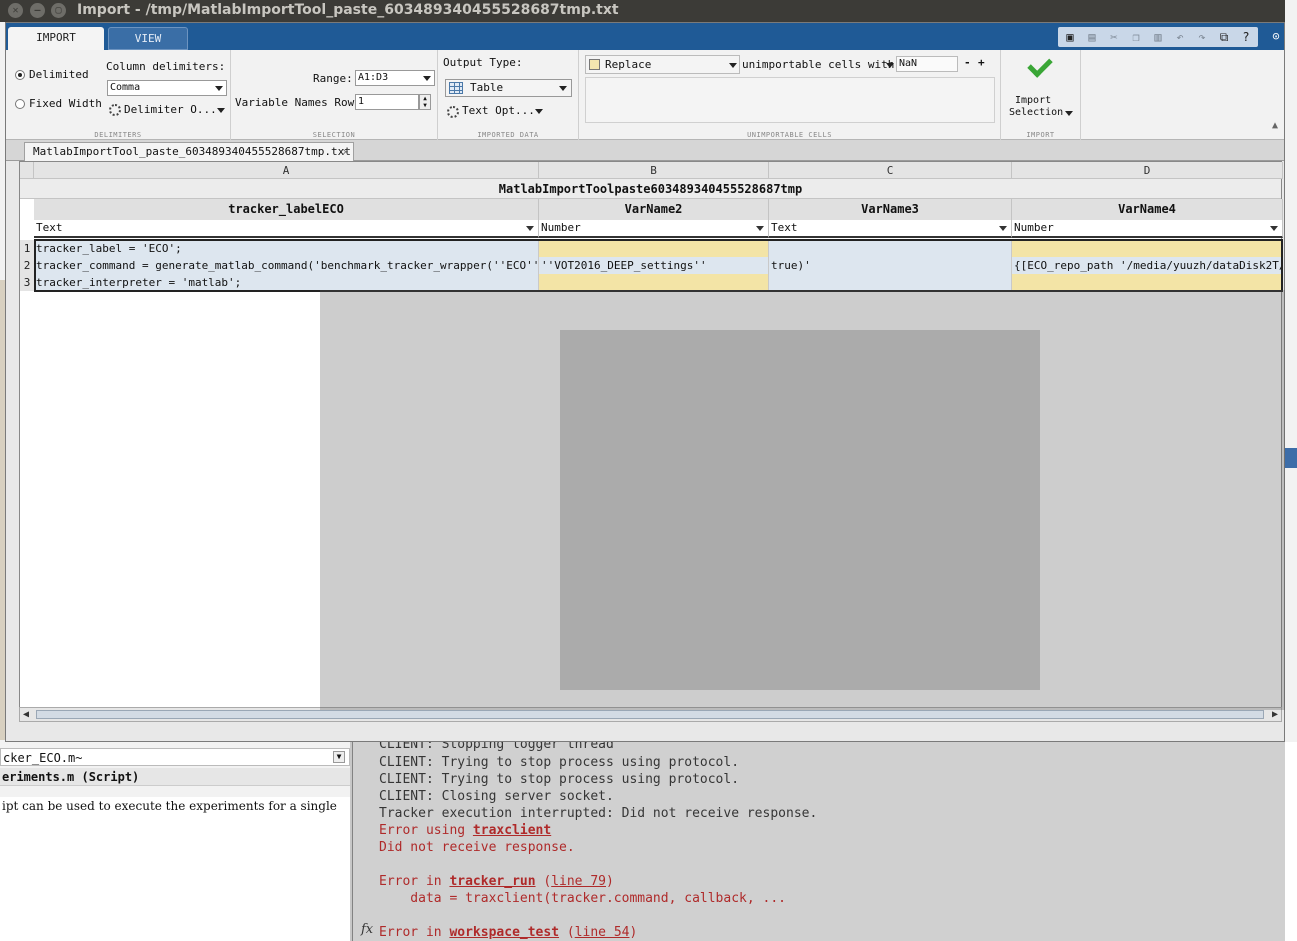  Describe the element at coordinates (166, 66) in the screenshot. I see `column-delimiters-label: Column delimiters:` at that location.